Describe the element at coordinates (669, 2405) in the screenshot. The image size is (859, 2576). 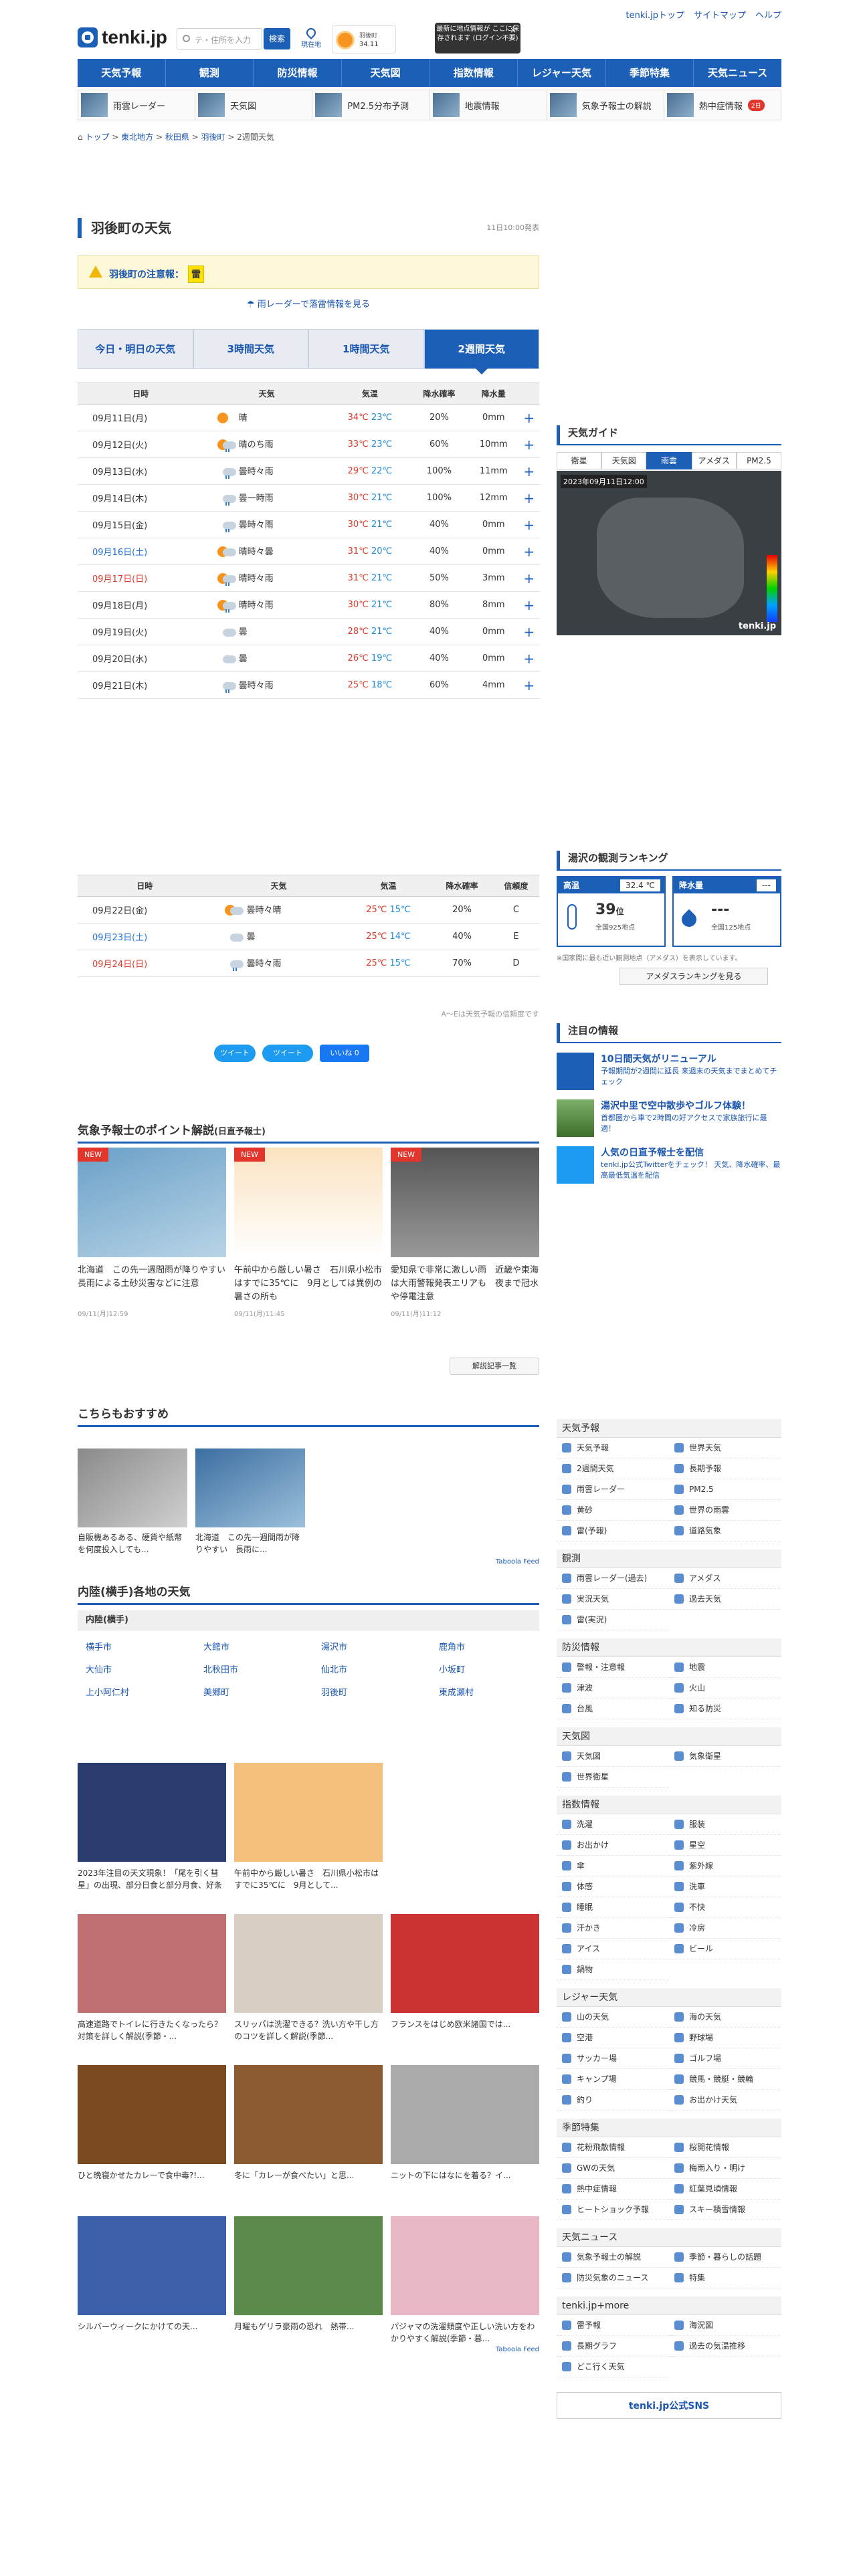
I see `sns-box: tenki.jp公式SNS` at that location.